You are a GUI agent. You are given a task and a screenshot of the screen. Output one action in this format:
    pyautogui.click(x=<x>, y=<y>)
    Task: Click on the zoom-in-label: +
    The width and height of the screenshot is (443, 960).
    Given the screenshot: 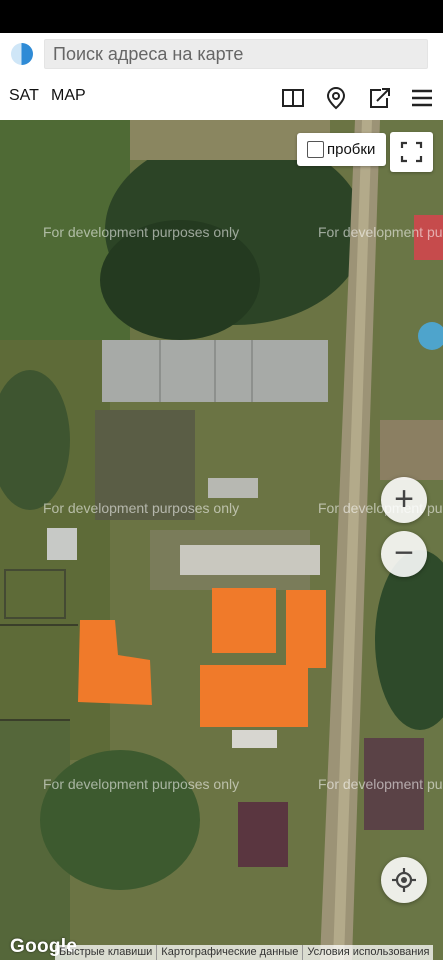 What is the action you would take?
    pyautogui.click(x=404, y=499)
    